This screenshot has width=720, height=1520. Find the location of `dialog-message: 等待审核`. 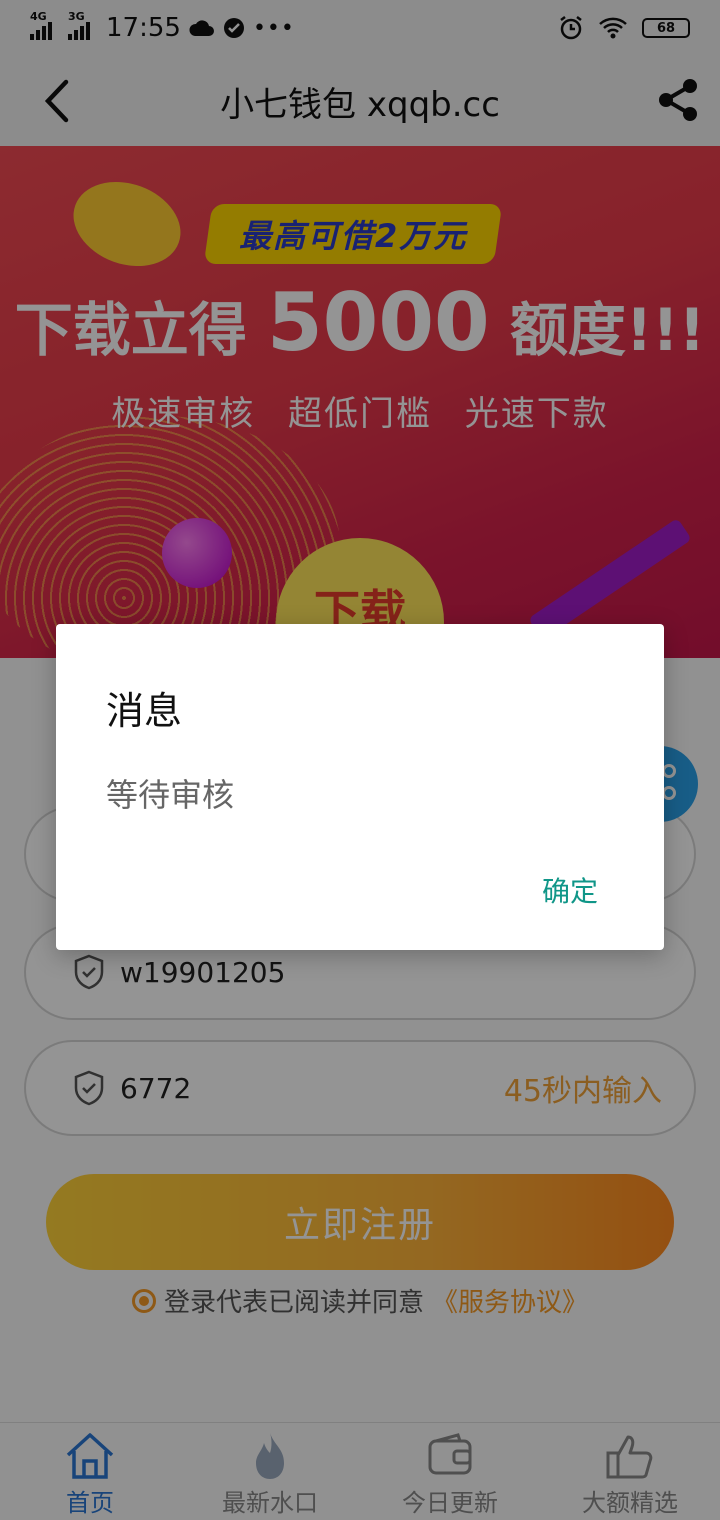

dialog-message: 等待审核 is located at coordinates (170, 795).